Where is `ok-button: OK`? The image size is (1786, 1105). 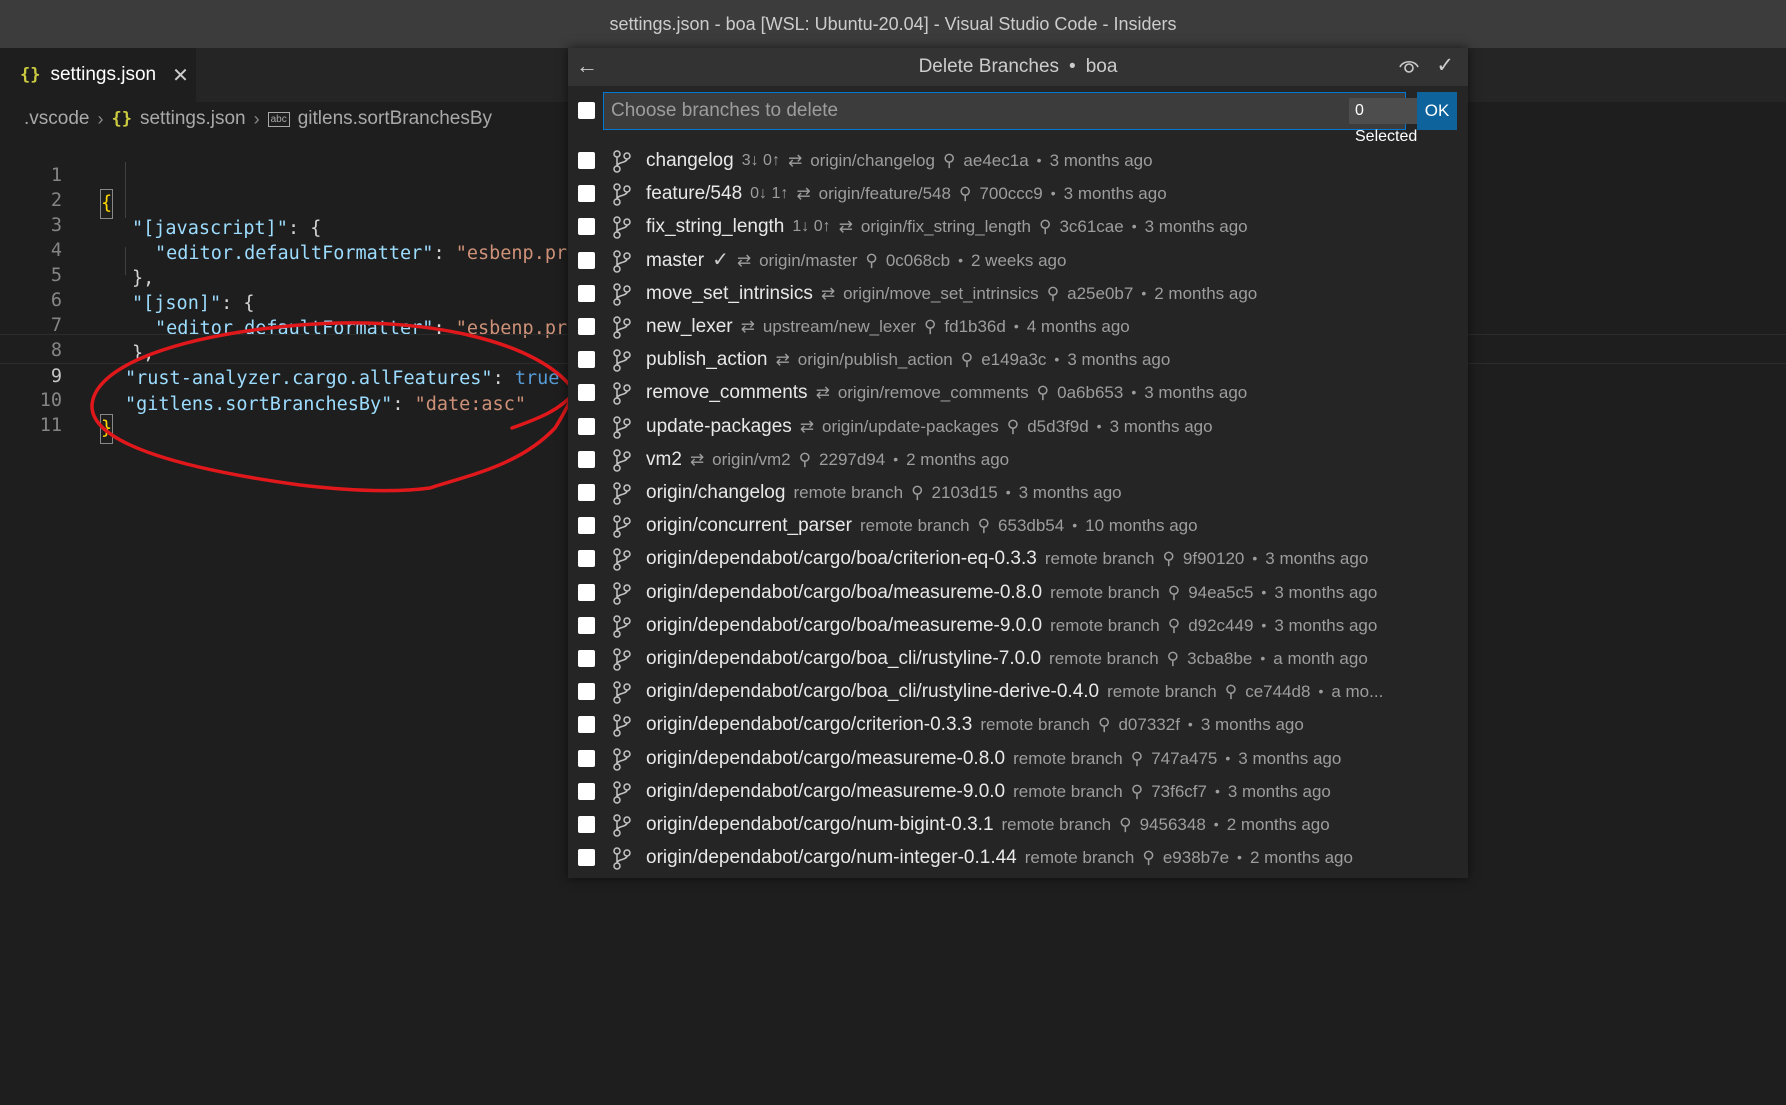 ok-button: OK is located at coordinates (1437, 111).